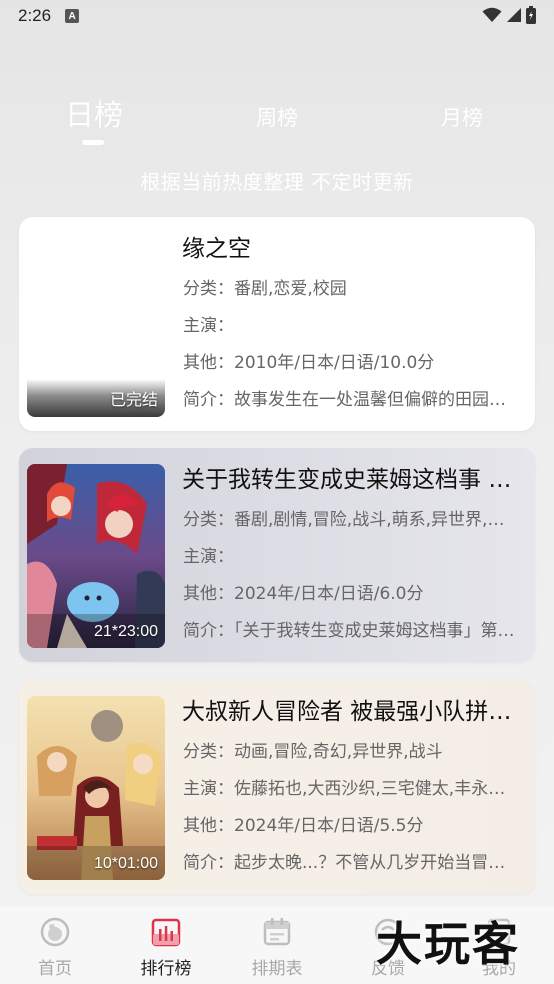  Describe the element at coordinates (166, 932) in the screenshot. I see `ranking-icon` at that location.